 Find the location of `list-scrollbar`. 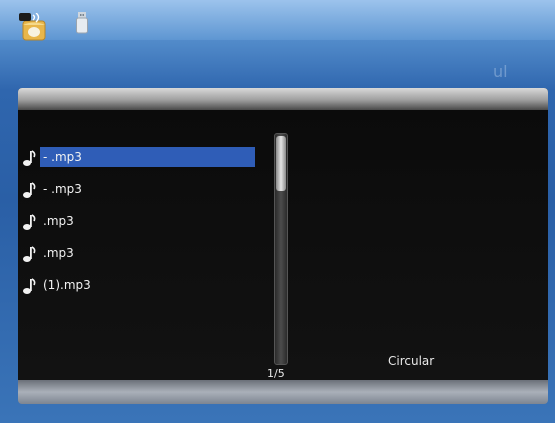

list-scrollbar is located at coordinates (281, 249).